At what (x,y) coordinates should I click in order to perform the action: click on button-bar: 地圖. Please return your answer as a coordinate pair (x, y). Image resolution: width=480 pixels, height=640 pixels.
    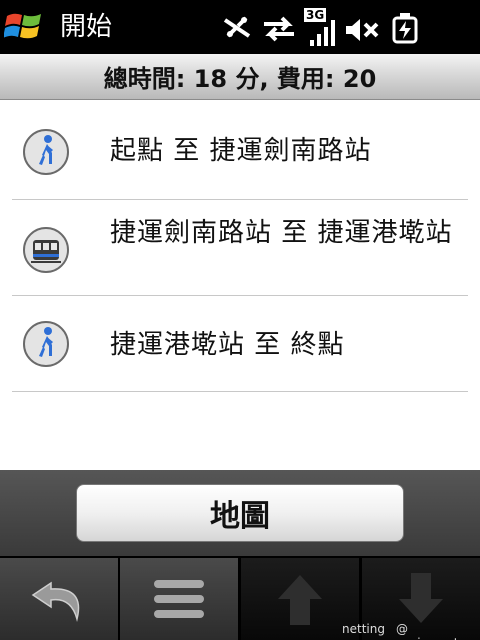
    Looking at the image, I should click on (240, 513).